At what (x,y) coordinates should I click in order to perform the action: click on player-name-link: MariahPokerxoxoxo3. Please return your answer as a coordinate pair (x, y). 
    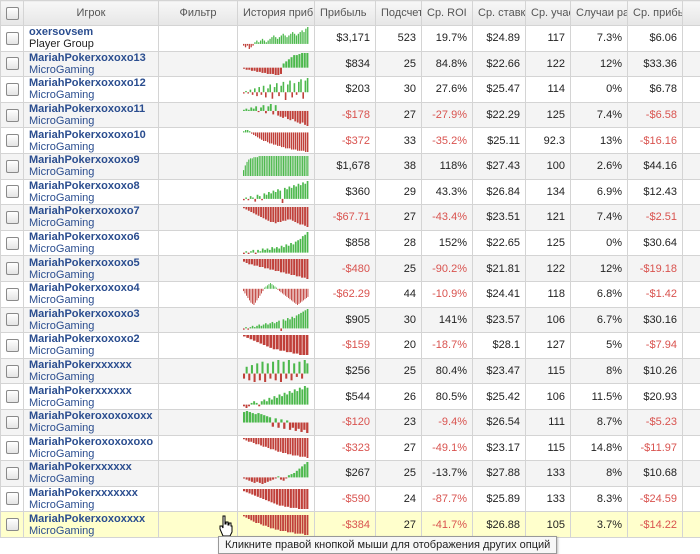
    Looking at the image, I should click on (91, 314).